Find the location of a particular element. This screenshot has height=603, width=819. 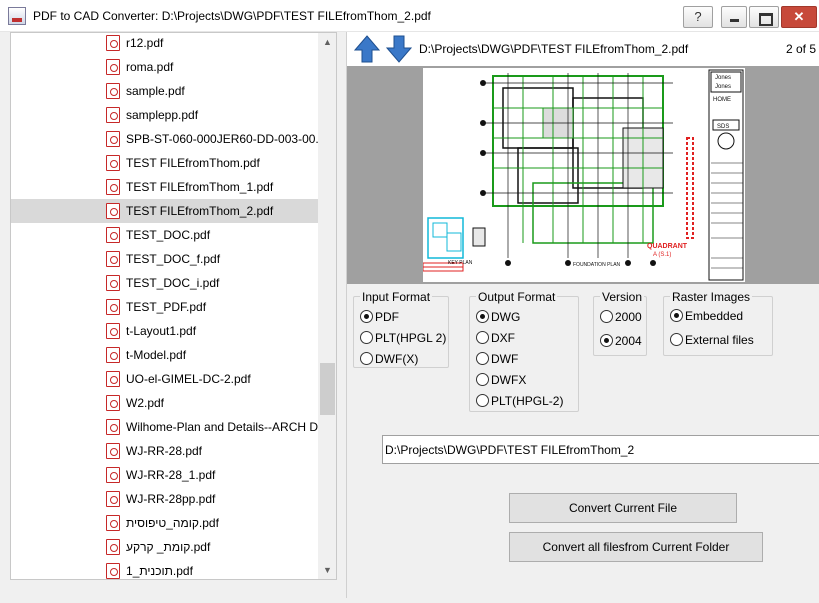

file-list-item: UO-el-GIMEL-DC-2.pdf is located at coordinates (165, 379).